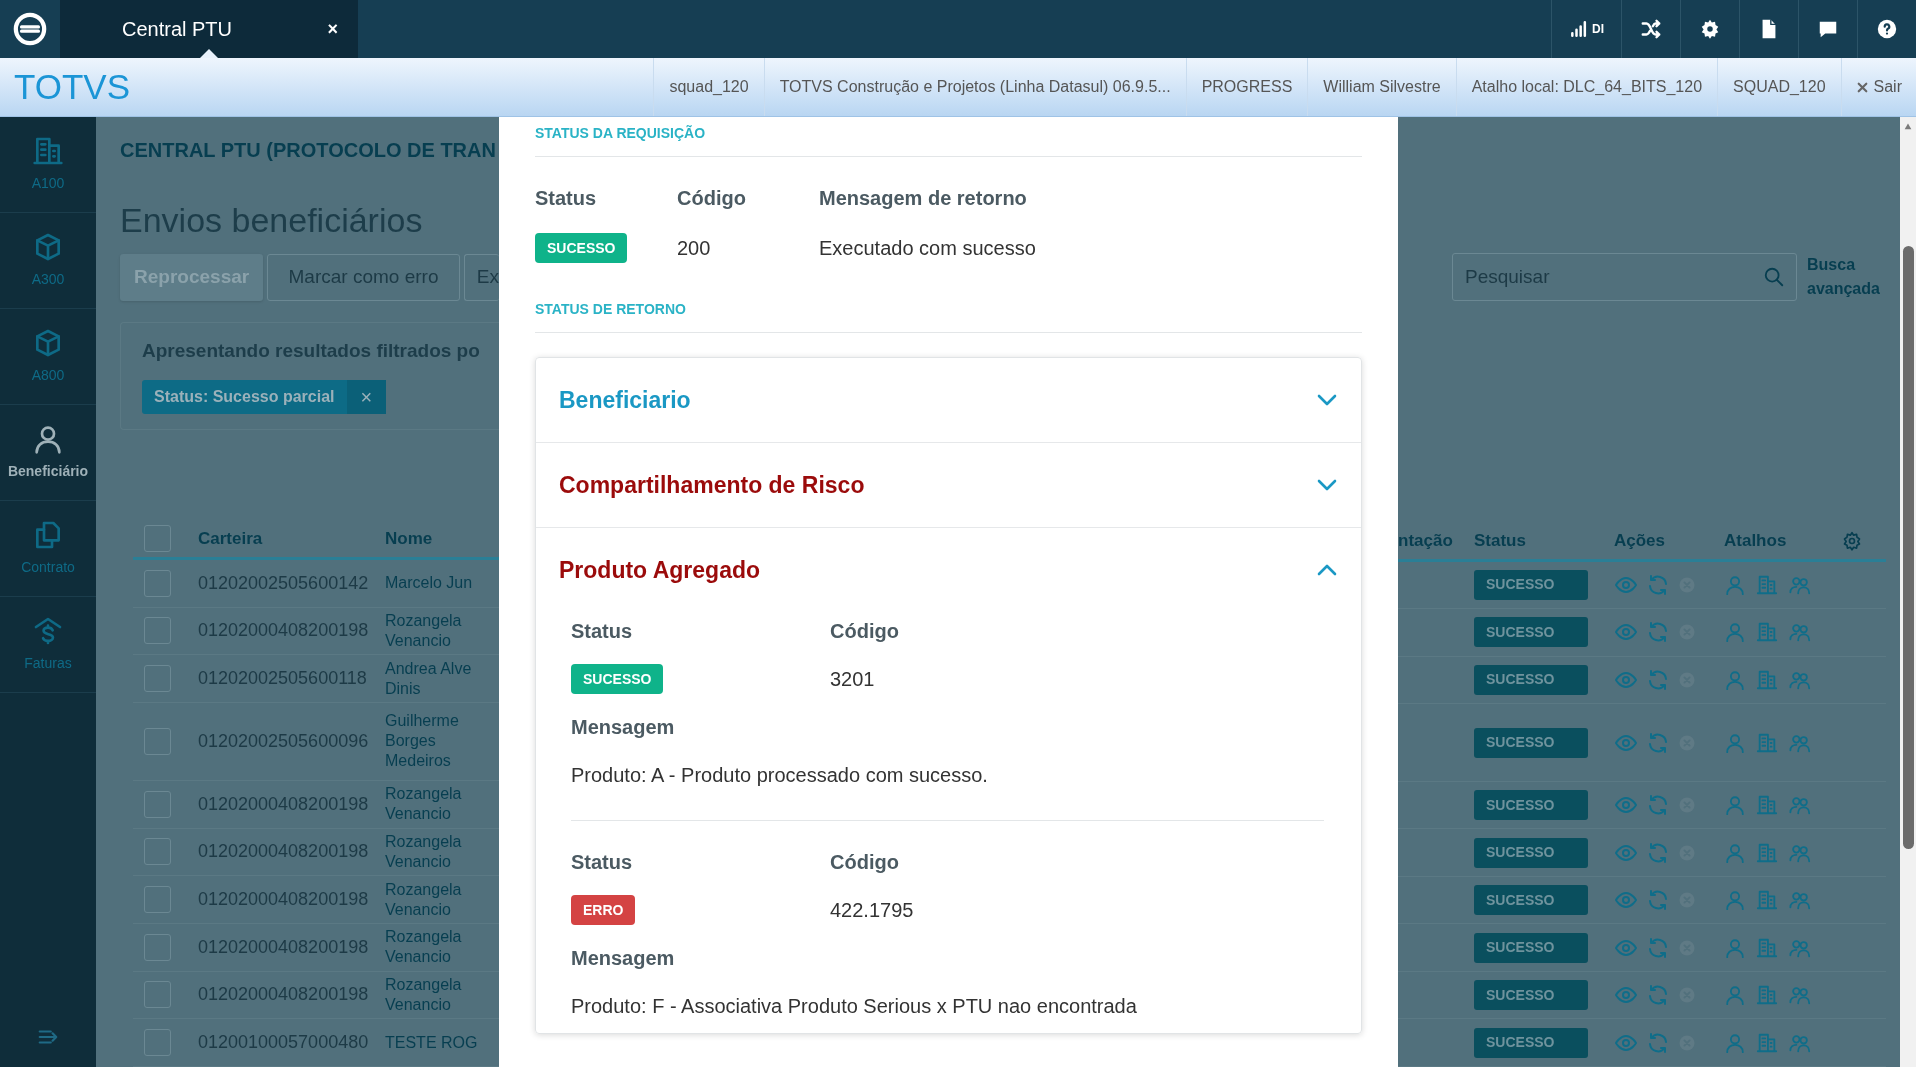 This screenshot has height=1067, width=1916. What do you see at coordinates (1908, 547) in the screenshot?
I see `scroll-thumb` at bounding box center [1908, 547].